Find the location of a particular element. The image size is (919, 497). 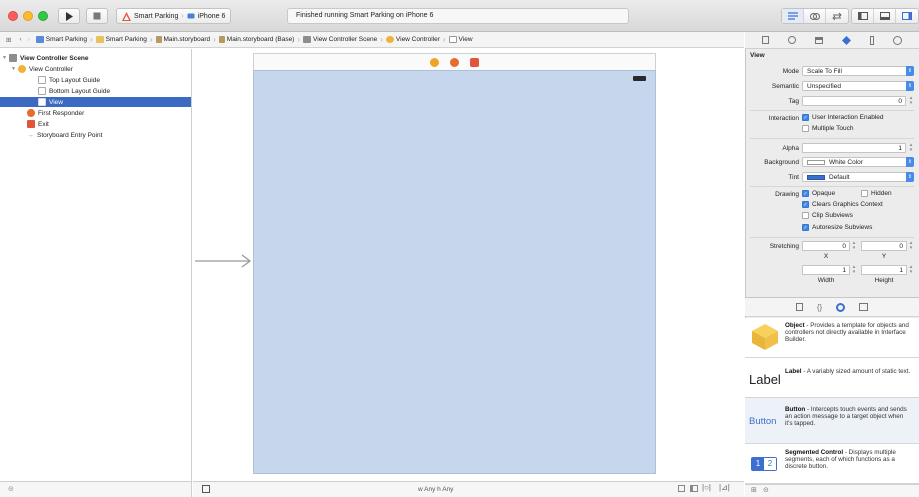

standard-editor-button is located at coordinates (793, 16).